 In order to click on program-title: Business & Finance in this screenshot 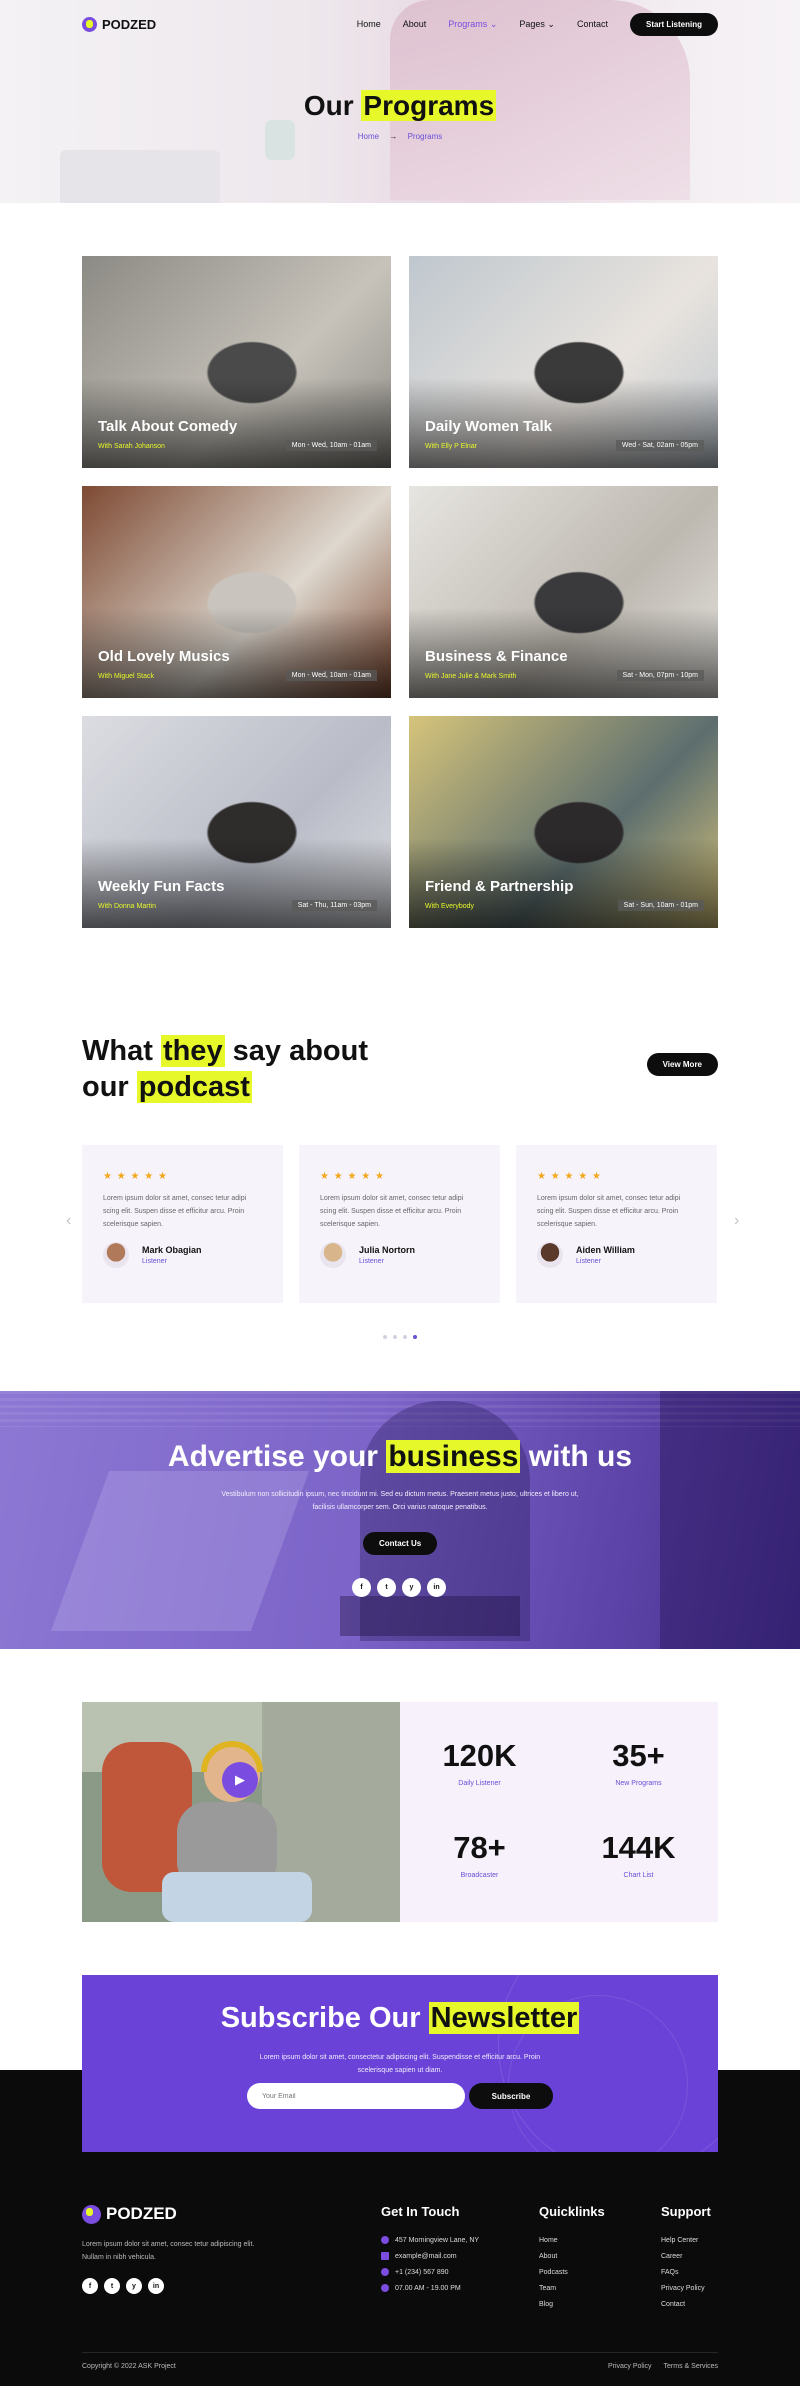, I will do `click(496, 656)`.